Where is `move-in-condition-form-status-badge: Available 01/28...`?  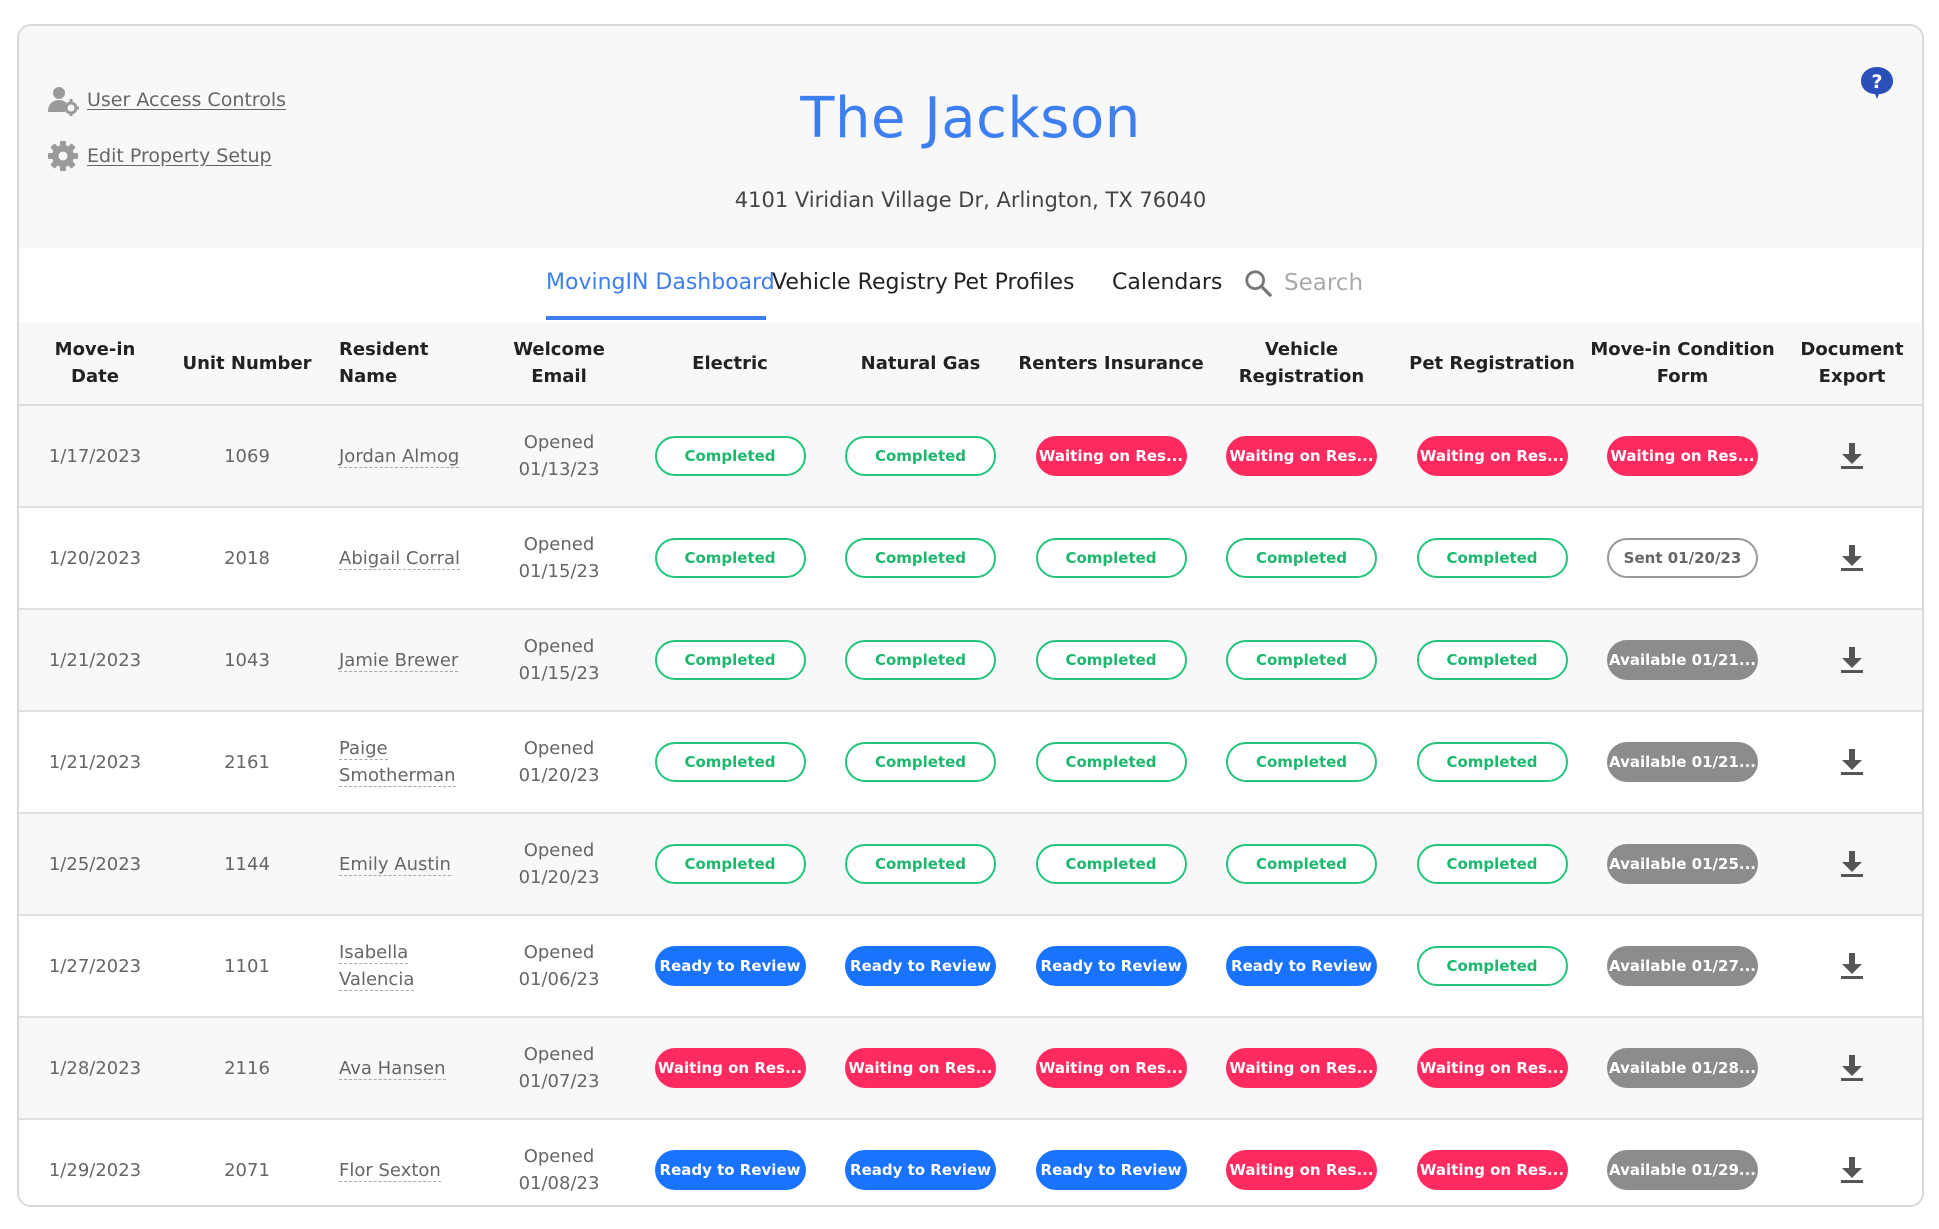 move-in-condition-form-status-badge: Available 01/28... is located at coordinates (1682, 1068).